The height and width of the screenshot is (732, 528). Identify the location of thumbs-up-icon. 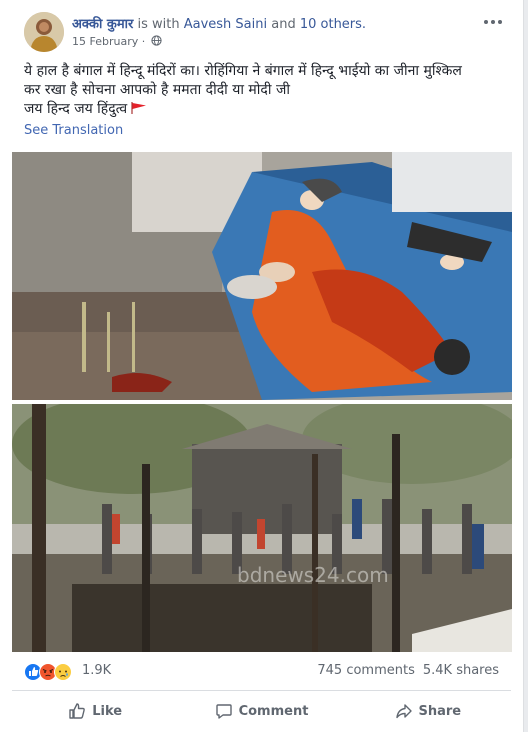
(77, 711).